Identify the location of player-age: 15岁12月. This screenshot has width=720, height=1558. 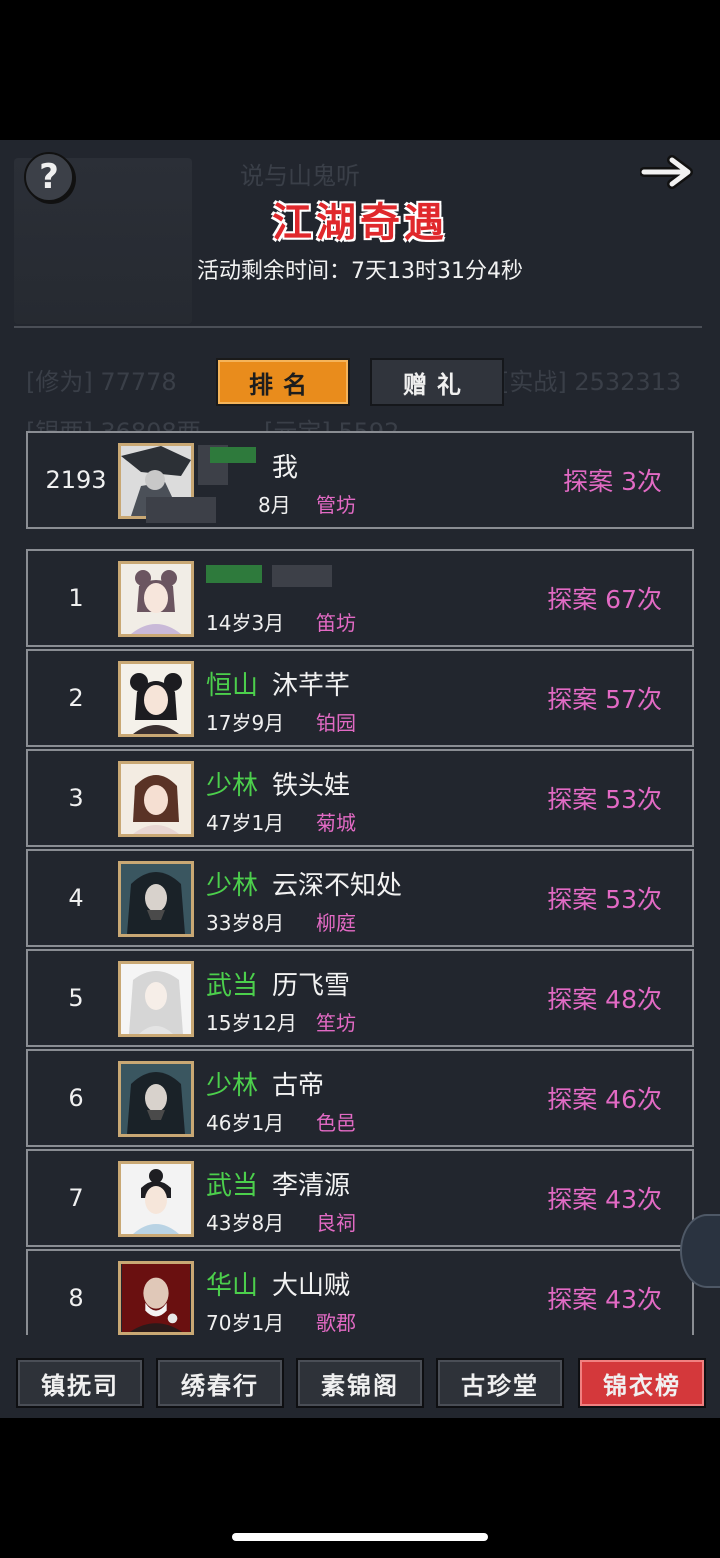
(251, 1023).